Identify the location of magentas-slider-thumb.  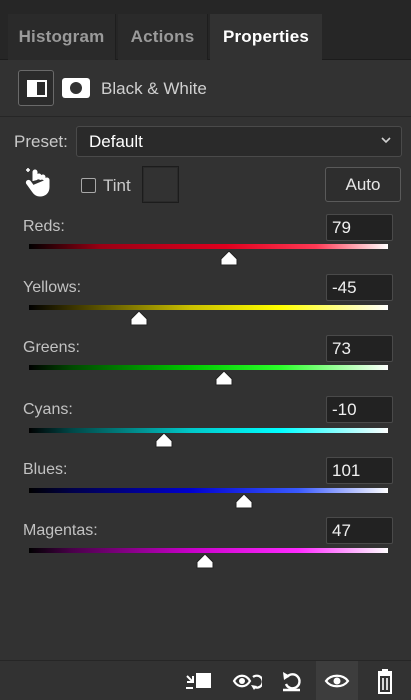
(205, 561).